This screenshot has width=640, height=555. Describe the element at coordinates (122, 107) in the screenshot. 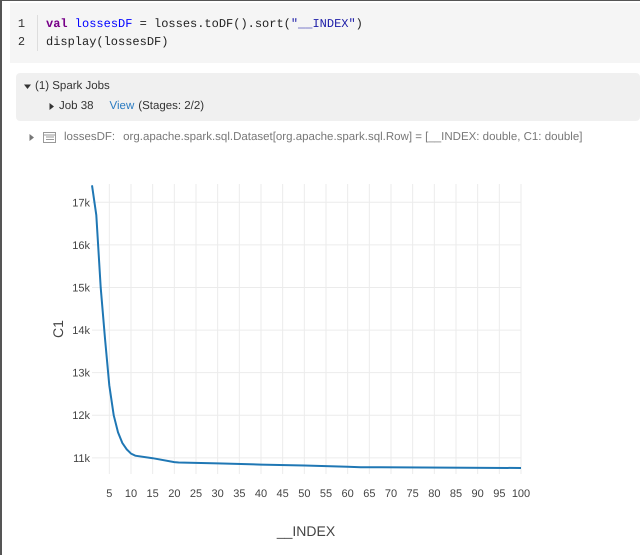

I see `view-link: View` at that location.